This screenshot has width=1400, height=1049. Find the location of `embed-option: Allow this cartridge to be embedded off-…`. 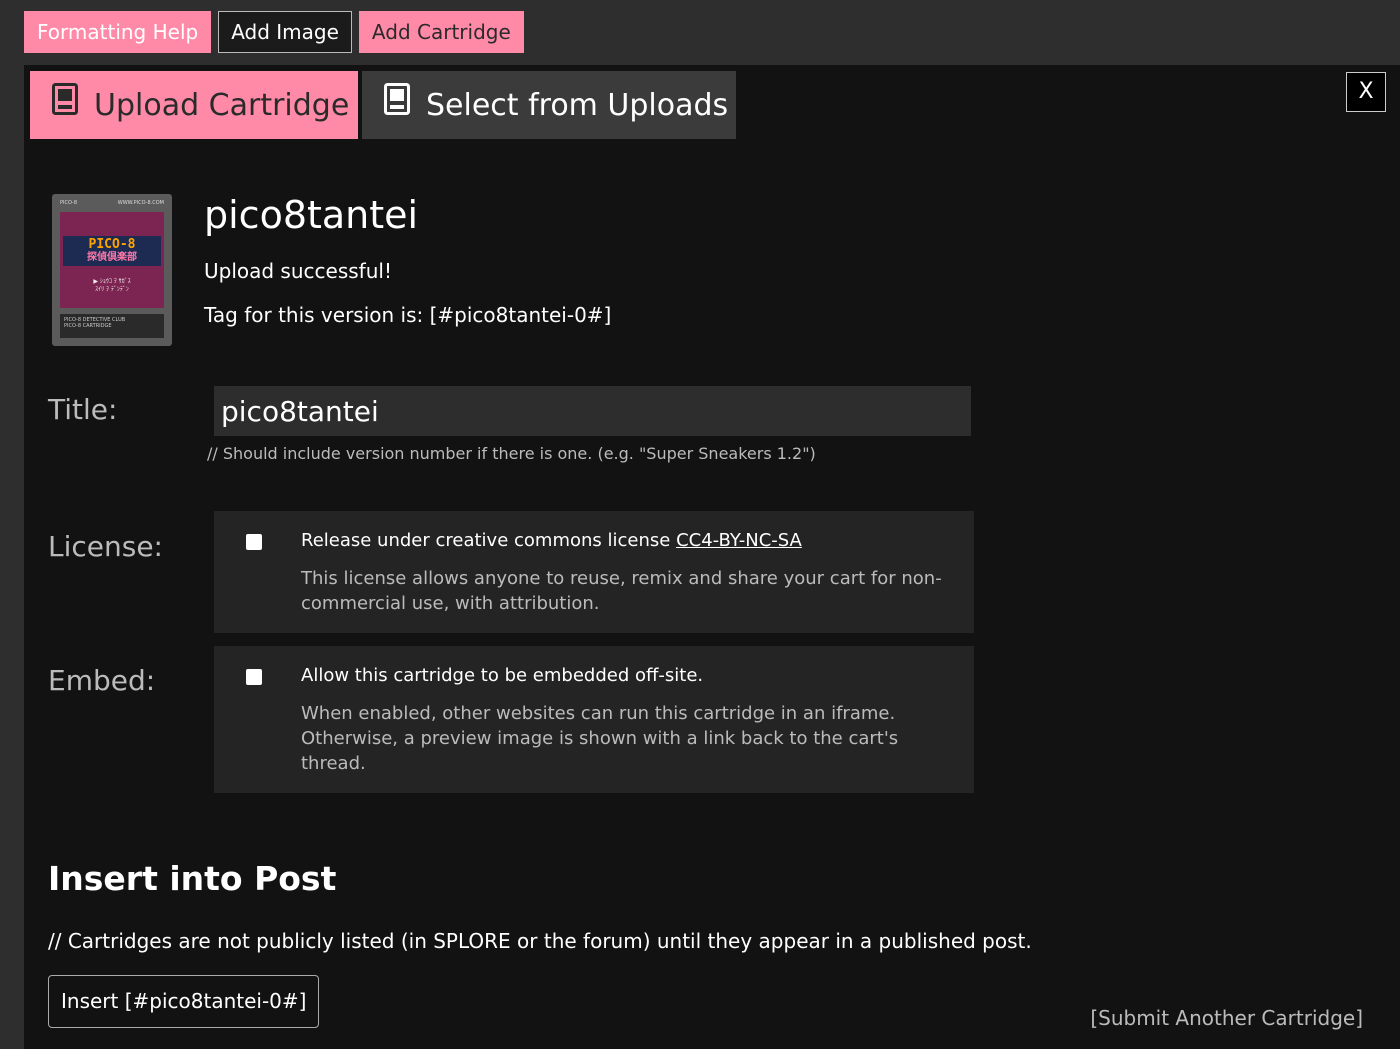

embed-option: Allow this cartridge to be embedded off-… is located at coordinates (594, 719).